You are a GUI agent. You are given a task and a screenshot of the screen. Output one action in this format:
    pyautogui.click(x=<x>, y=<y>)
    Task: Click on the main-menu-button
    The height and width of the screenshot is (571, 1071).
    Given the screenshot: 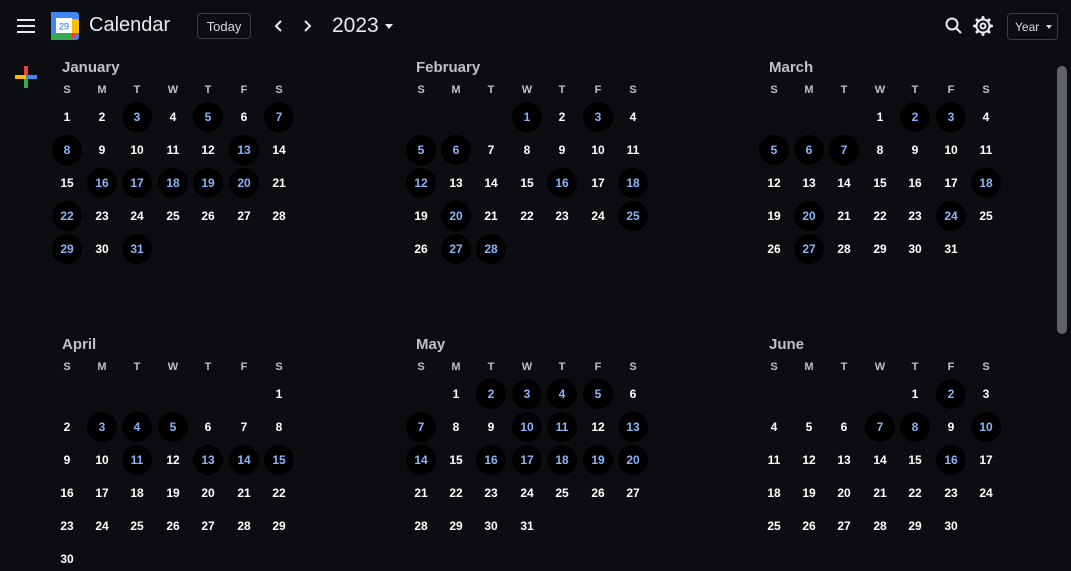 What is the action you would take?
    pyautogui.click(x=26, y=26)
    